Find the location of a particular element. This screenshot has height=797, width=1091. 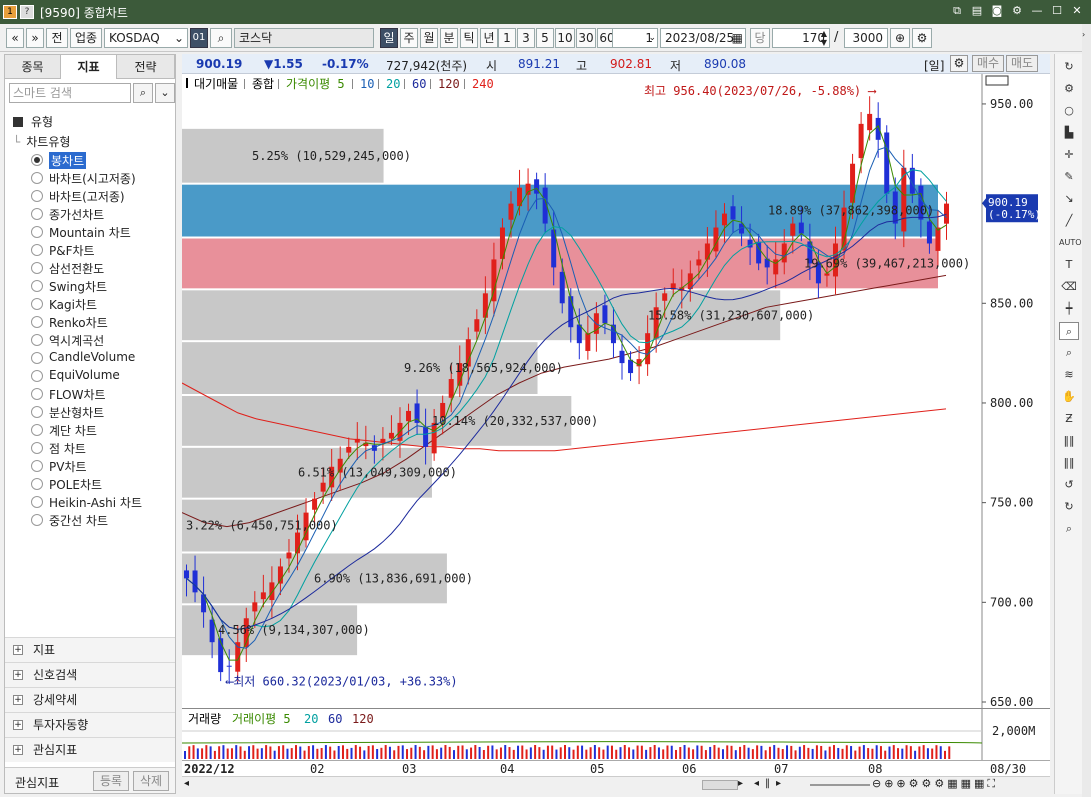

nav-down-button: » is located at coordinates (35, 38).